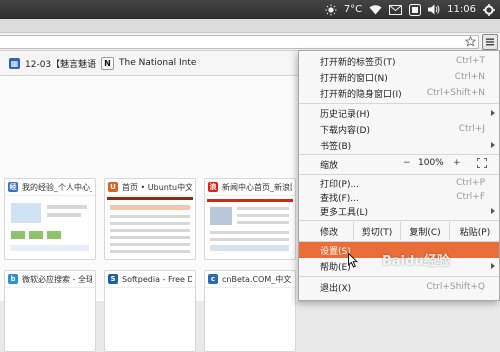 The height and width of the screenshot is (352, 500). What do you see at coordinates (335, 251) in the screenshot?
I see `menu-item-label: 设置(S)` at bounding box center [335, 251].